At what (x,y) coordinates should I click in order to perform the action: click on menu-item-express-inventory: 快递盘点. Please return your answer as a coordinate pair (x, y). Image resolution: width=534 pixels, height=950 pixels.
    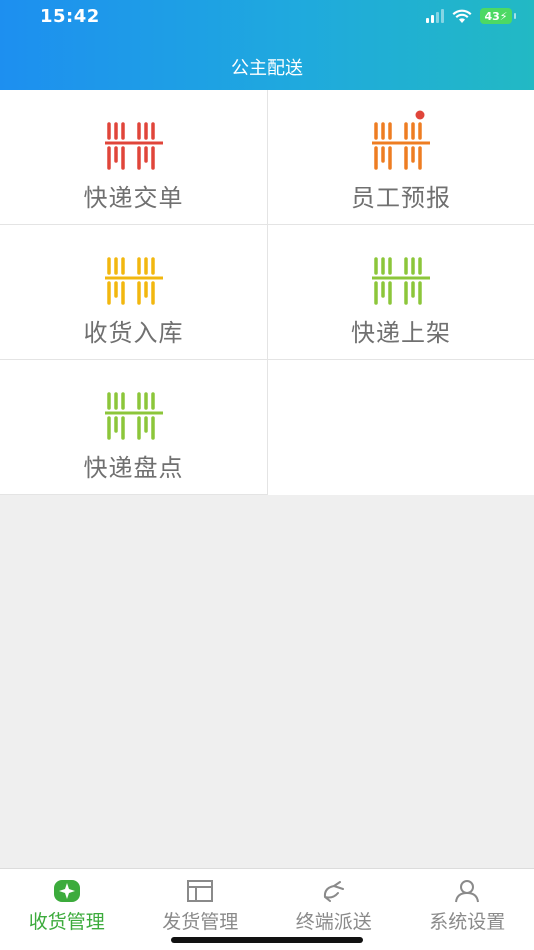
    Looking at the image, I should click on (133, 427).